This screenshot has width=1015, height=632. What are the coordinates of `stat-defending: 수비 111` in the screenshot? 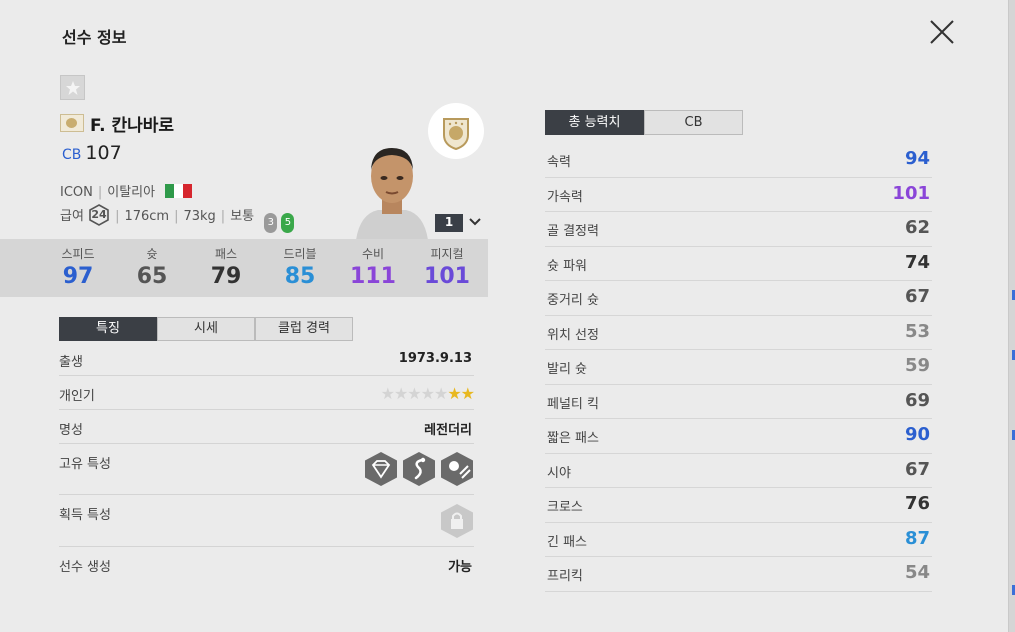 It's located at (373, 267).